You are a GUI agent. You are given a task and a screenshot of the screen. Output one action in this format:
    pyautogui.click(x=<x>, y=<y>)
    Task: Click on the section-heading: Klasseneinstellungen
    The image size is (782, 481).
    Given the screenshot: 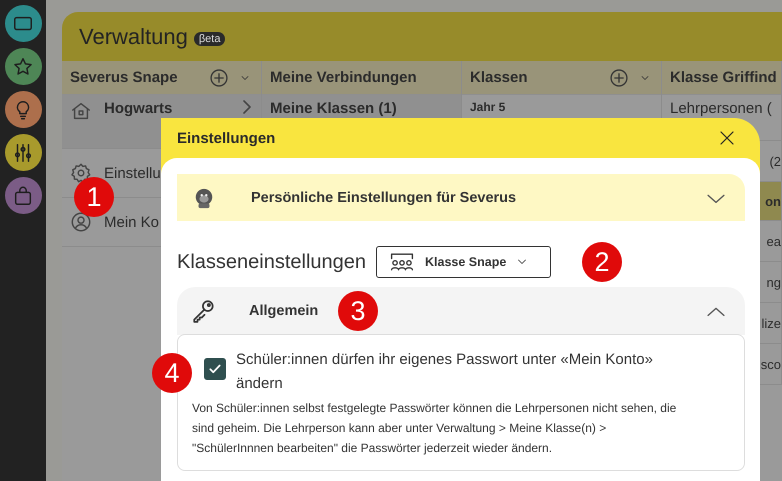 What is the action you would take?
    pyautogui.click(x=271, y=262)
    